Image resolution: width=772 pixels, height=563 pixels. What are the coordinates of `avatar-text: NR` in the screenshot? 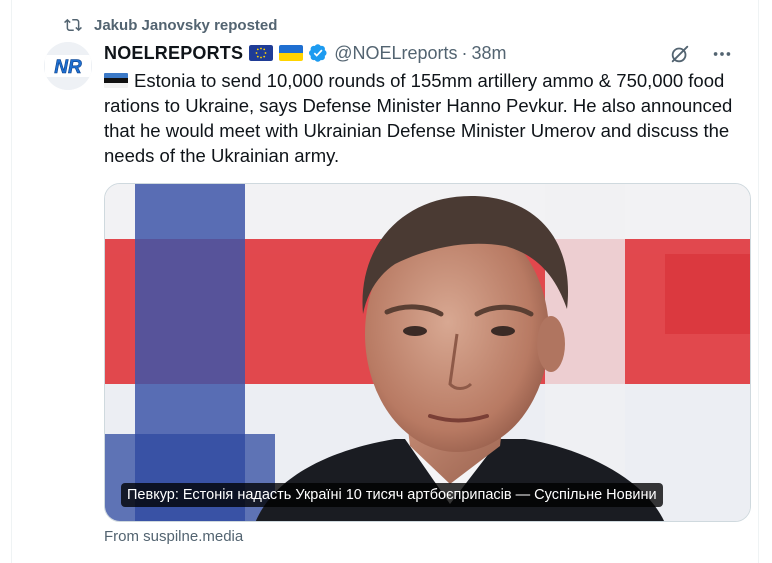 It's located at (68, 67).